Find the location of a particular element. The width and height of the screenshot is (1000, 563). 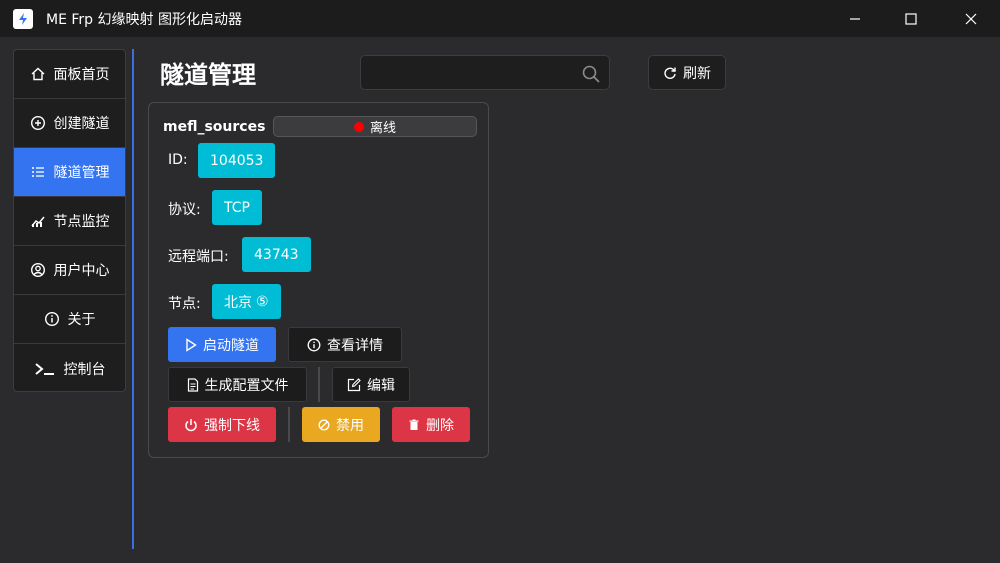

delete-label: 删除 is located at coordinates (440, 425).